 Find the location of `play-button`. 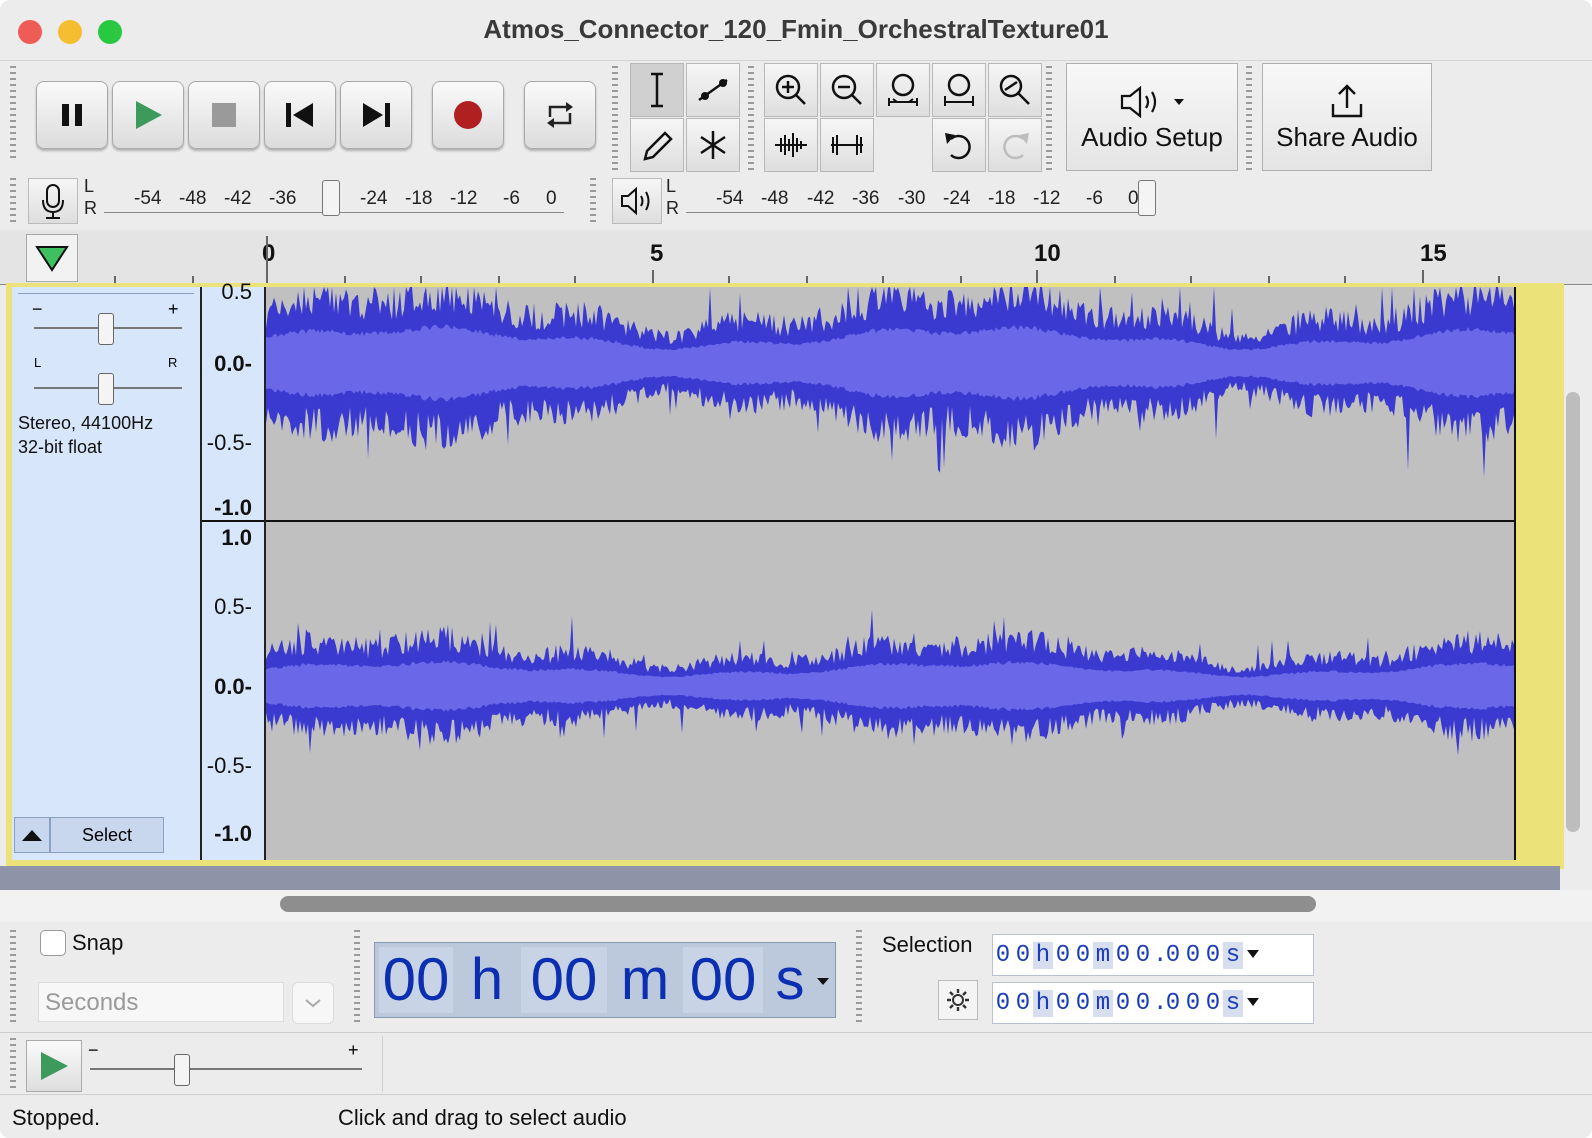

play-button is located at coordinates (148, 115).